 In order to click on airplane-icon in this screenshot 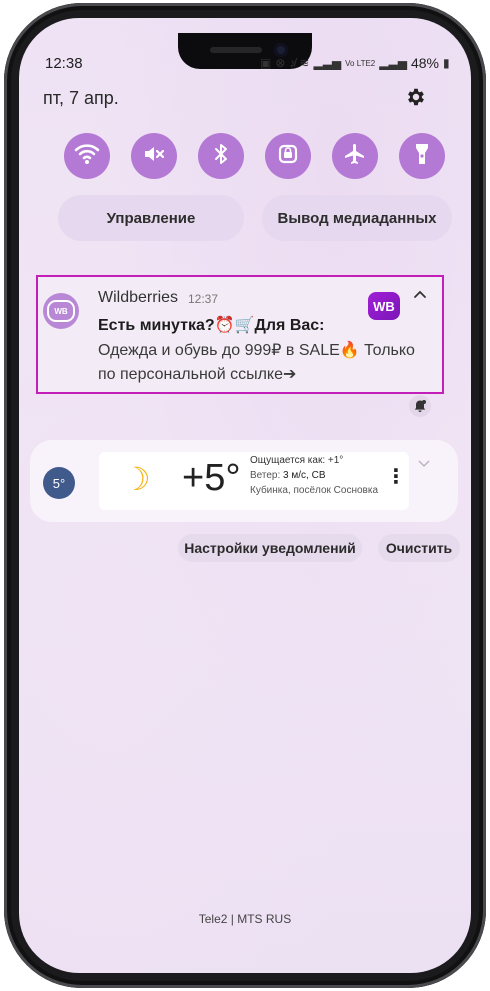, I will do `click(355, 156)`.